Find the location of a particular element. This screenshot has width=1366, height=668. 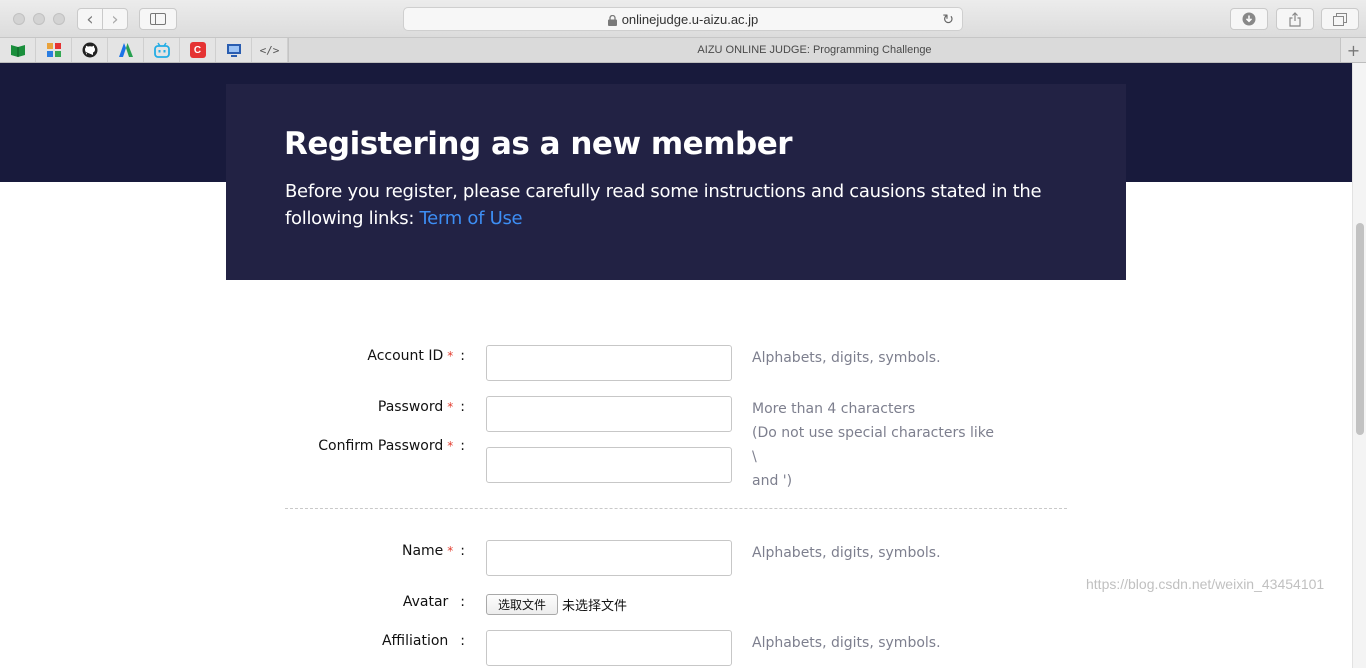

affiliation-label-text: Affiliation is located at coordinates (415, 641).